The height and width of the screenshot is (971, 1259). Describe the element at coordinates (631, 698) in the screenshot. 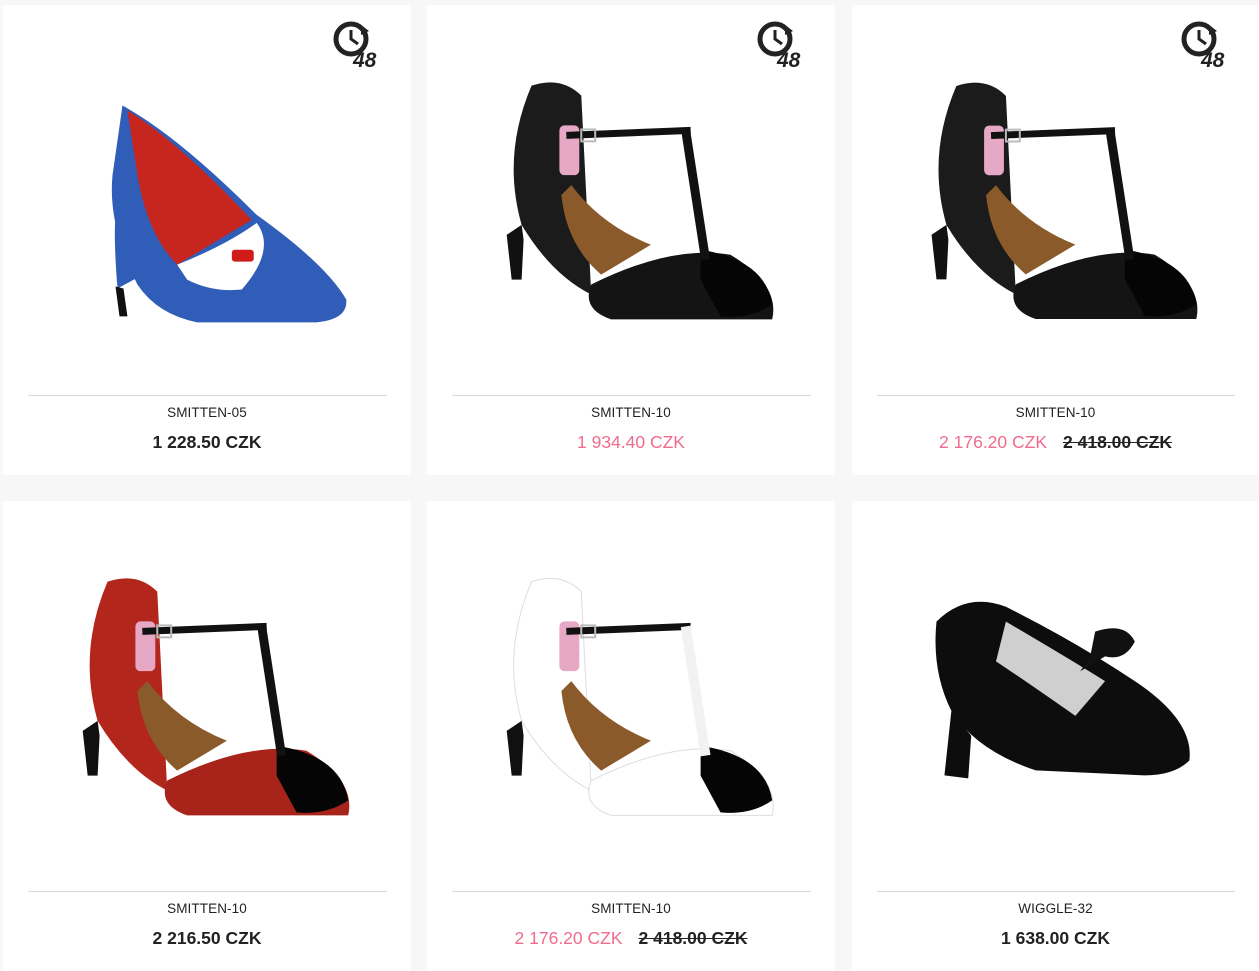

I see `product-image-white-tstrap` at that location.